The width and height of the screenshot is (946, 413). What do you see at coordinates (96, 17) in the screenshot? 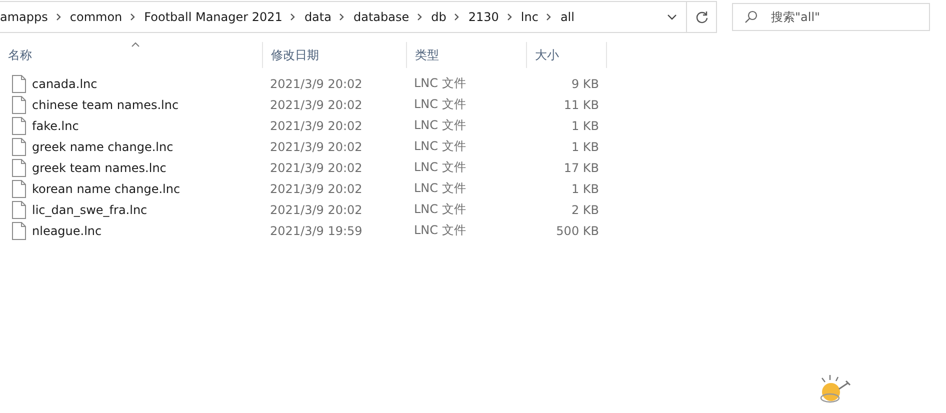
I see `breadcrumb-item: common` at bounding box center [96, 17].